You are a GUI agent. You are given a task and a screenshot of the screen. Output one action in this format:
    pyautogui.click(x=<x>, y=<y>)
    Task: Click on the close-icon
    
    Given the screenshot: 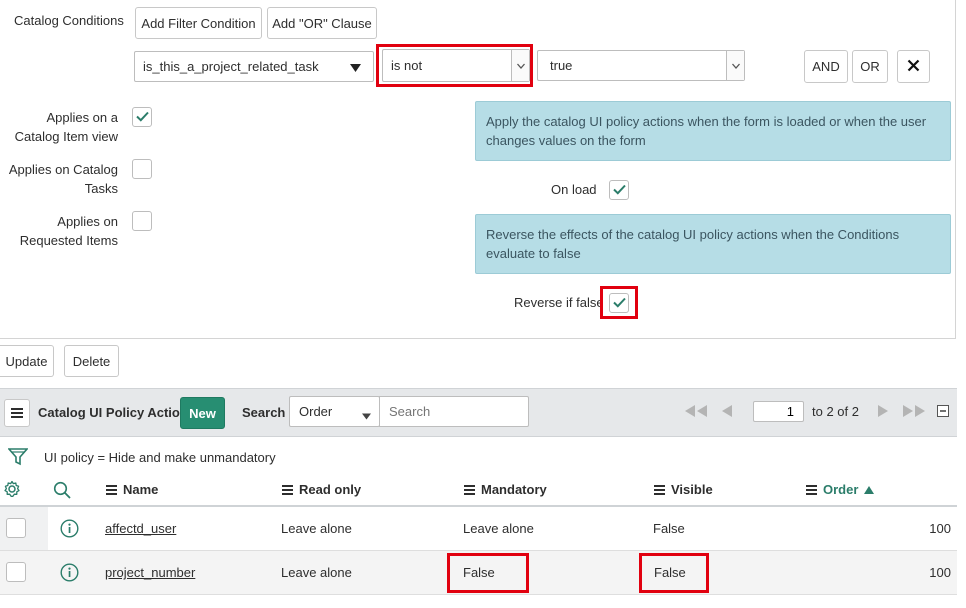 What is the action you would take?
    pyautogui.click(x=913, y=67)
    